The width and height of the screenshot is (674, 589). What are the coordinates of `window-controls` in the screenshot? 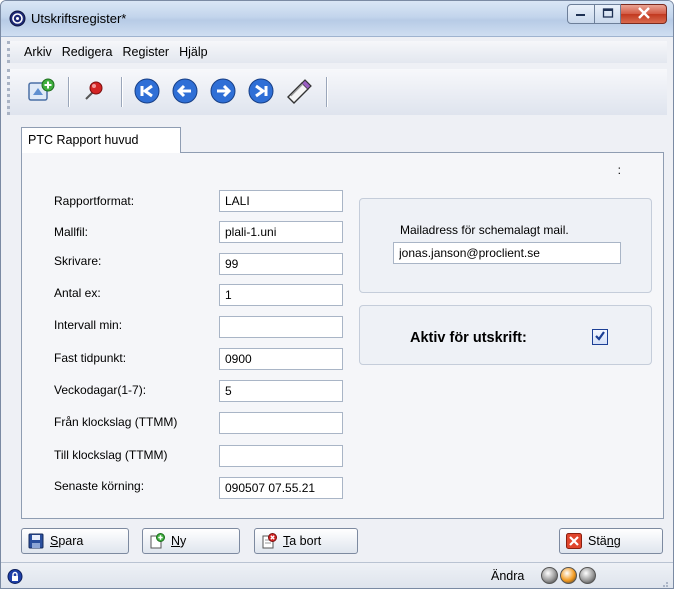 It's located at (617, 15).